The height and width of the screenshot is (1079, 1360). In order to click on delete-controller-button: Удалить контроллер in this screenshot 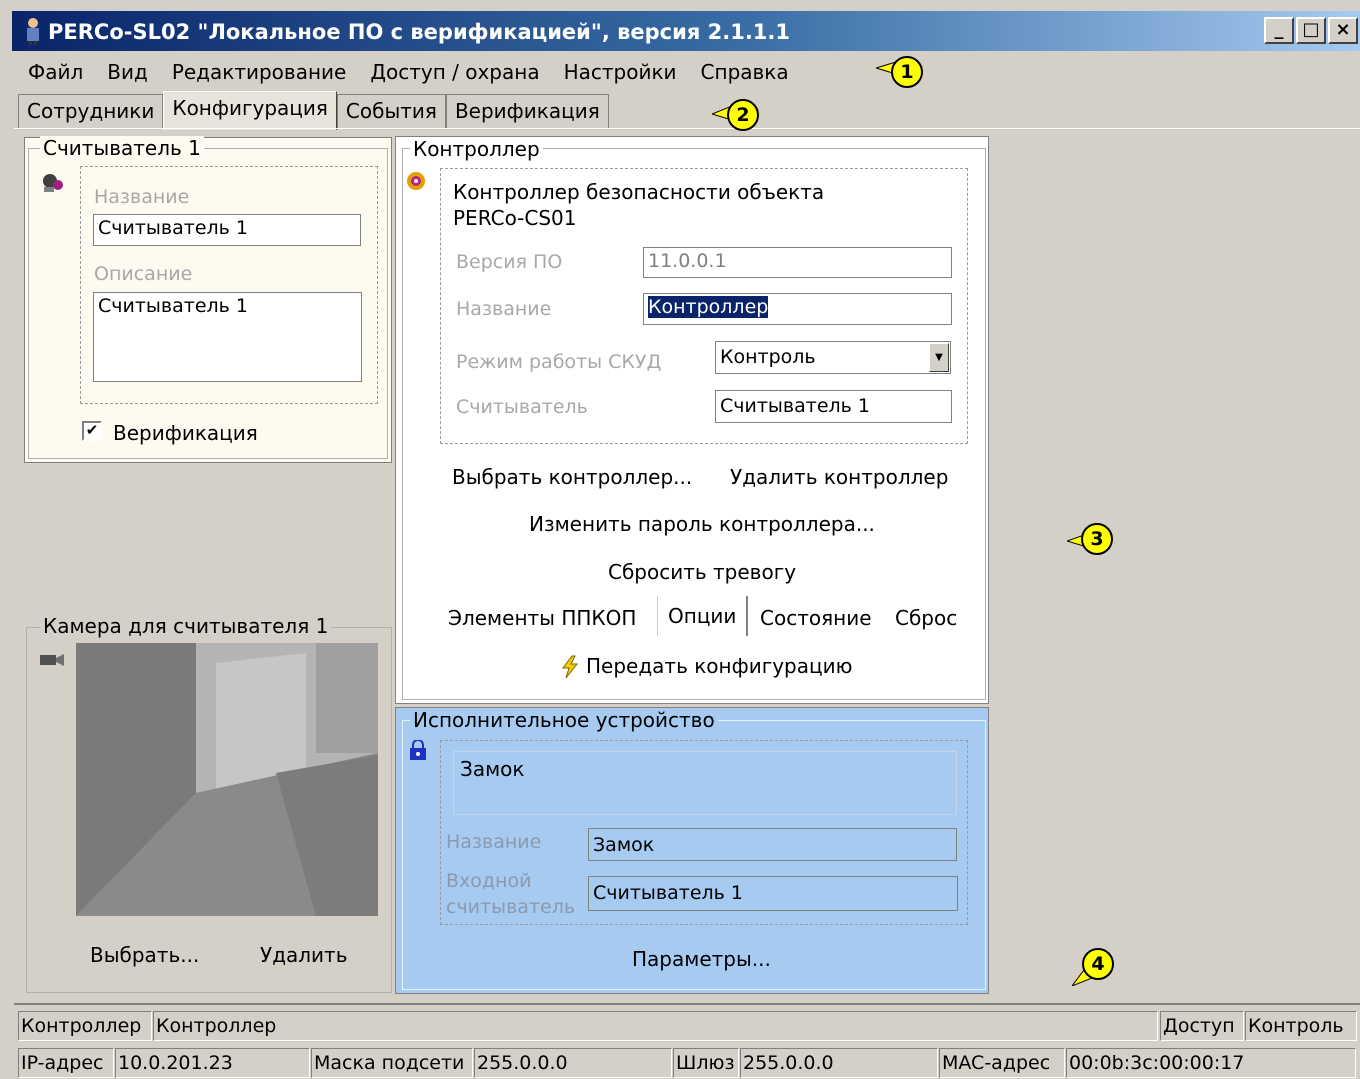, I will do `click(839, 477)`.